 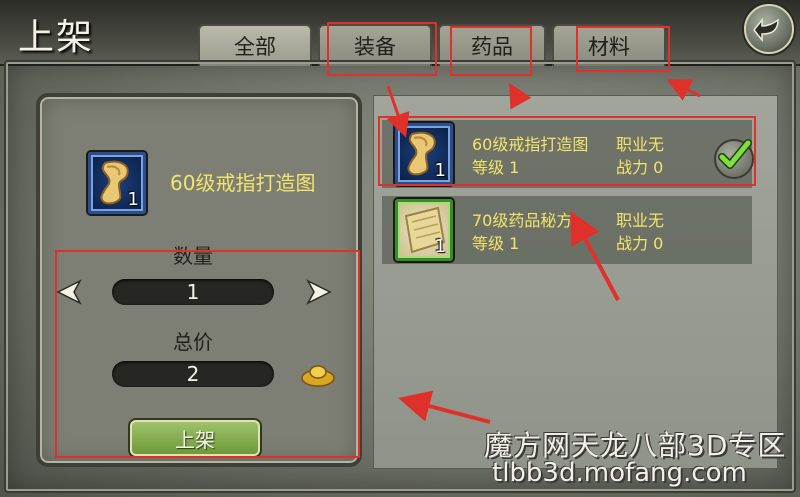 I want to click on back-button, so click(x=769, y=29).